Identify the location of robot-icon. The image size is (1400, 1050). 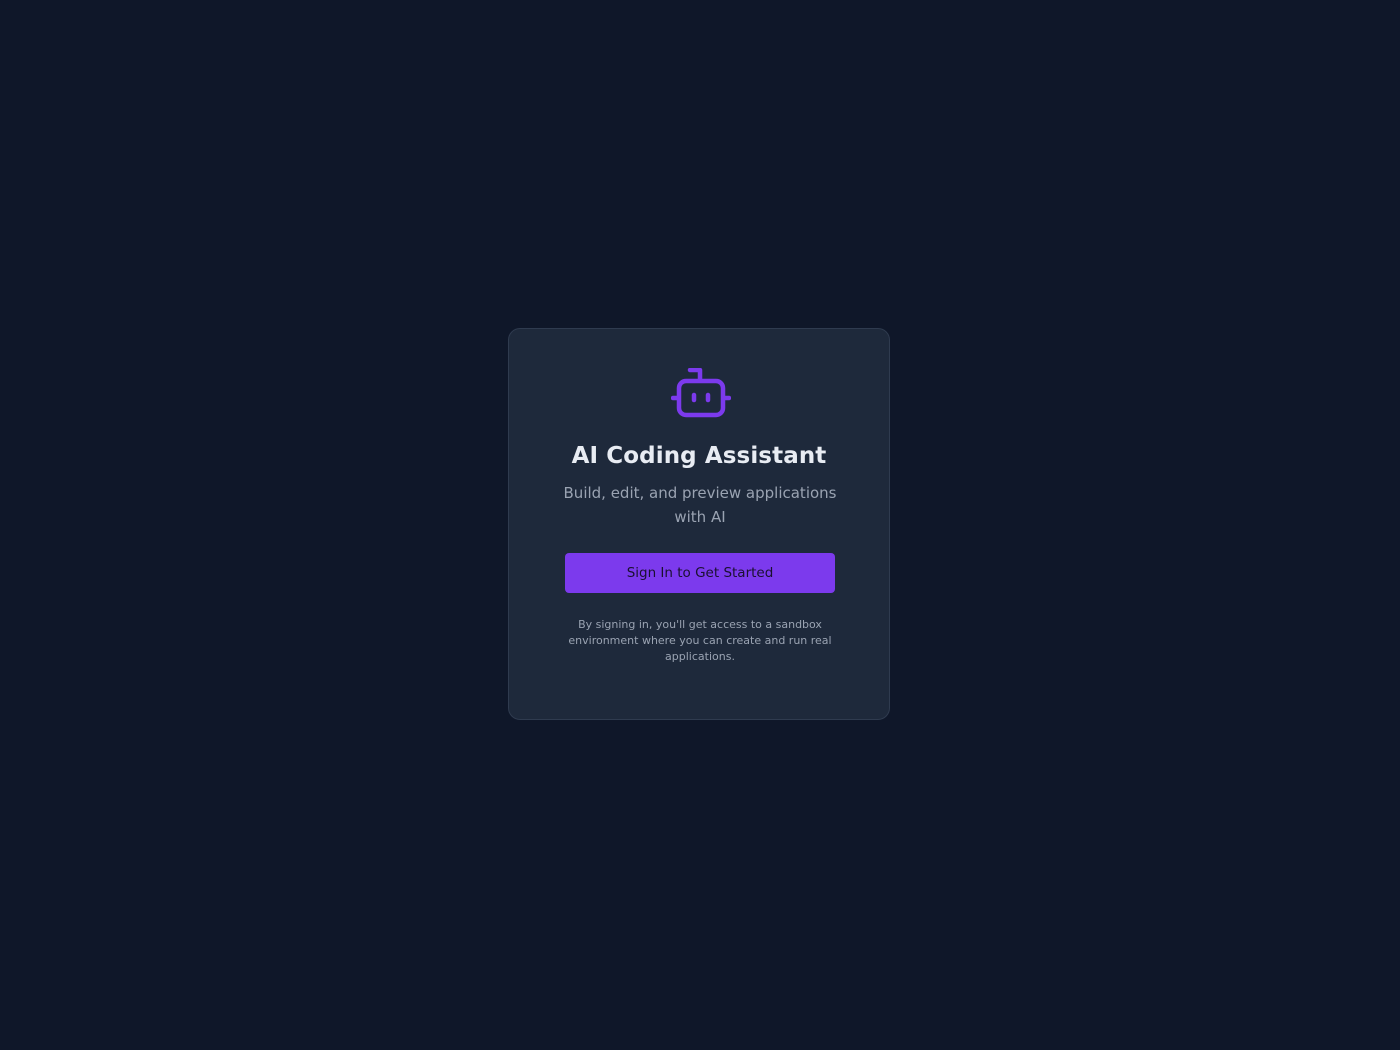
(701, 394).